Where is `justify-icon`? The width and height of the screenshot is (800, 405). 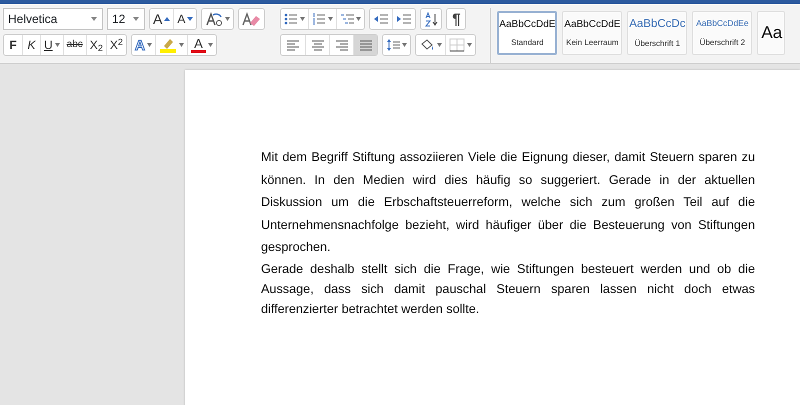
justify-icon is located at coordinates (365, 45).